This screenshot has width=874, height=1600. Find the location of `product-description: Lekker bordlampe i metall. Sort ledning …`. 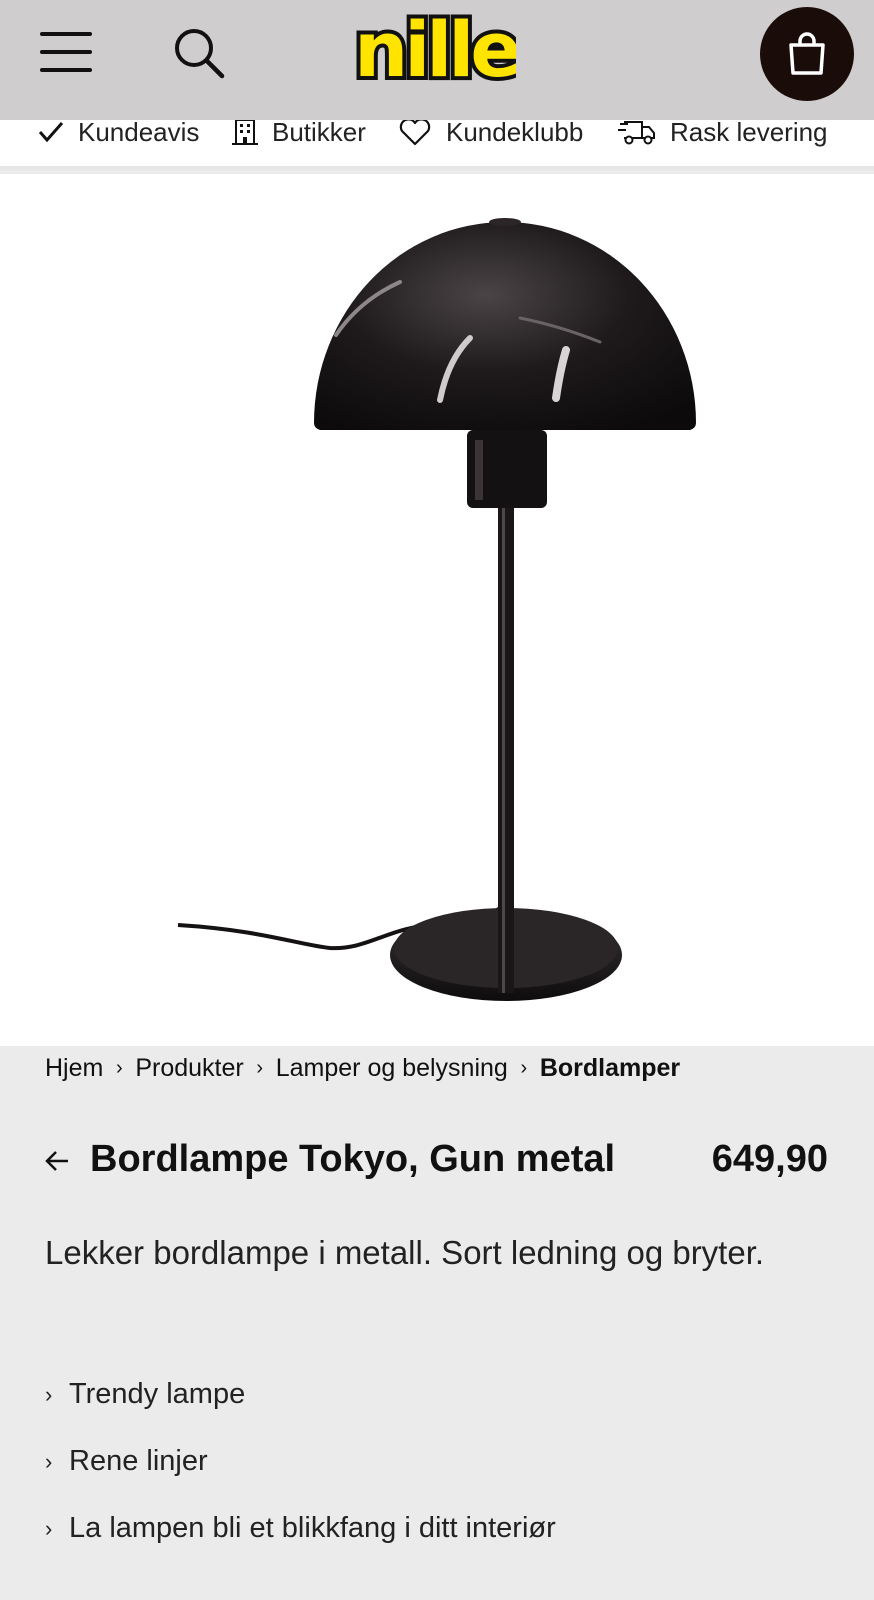

product-description: Lekker bordlampe i metall. Sort ledning … is located at coordinates (405, 1252).